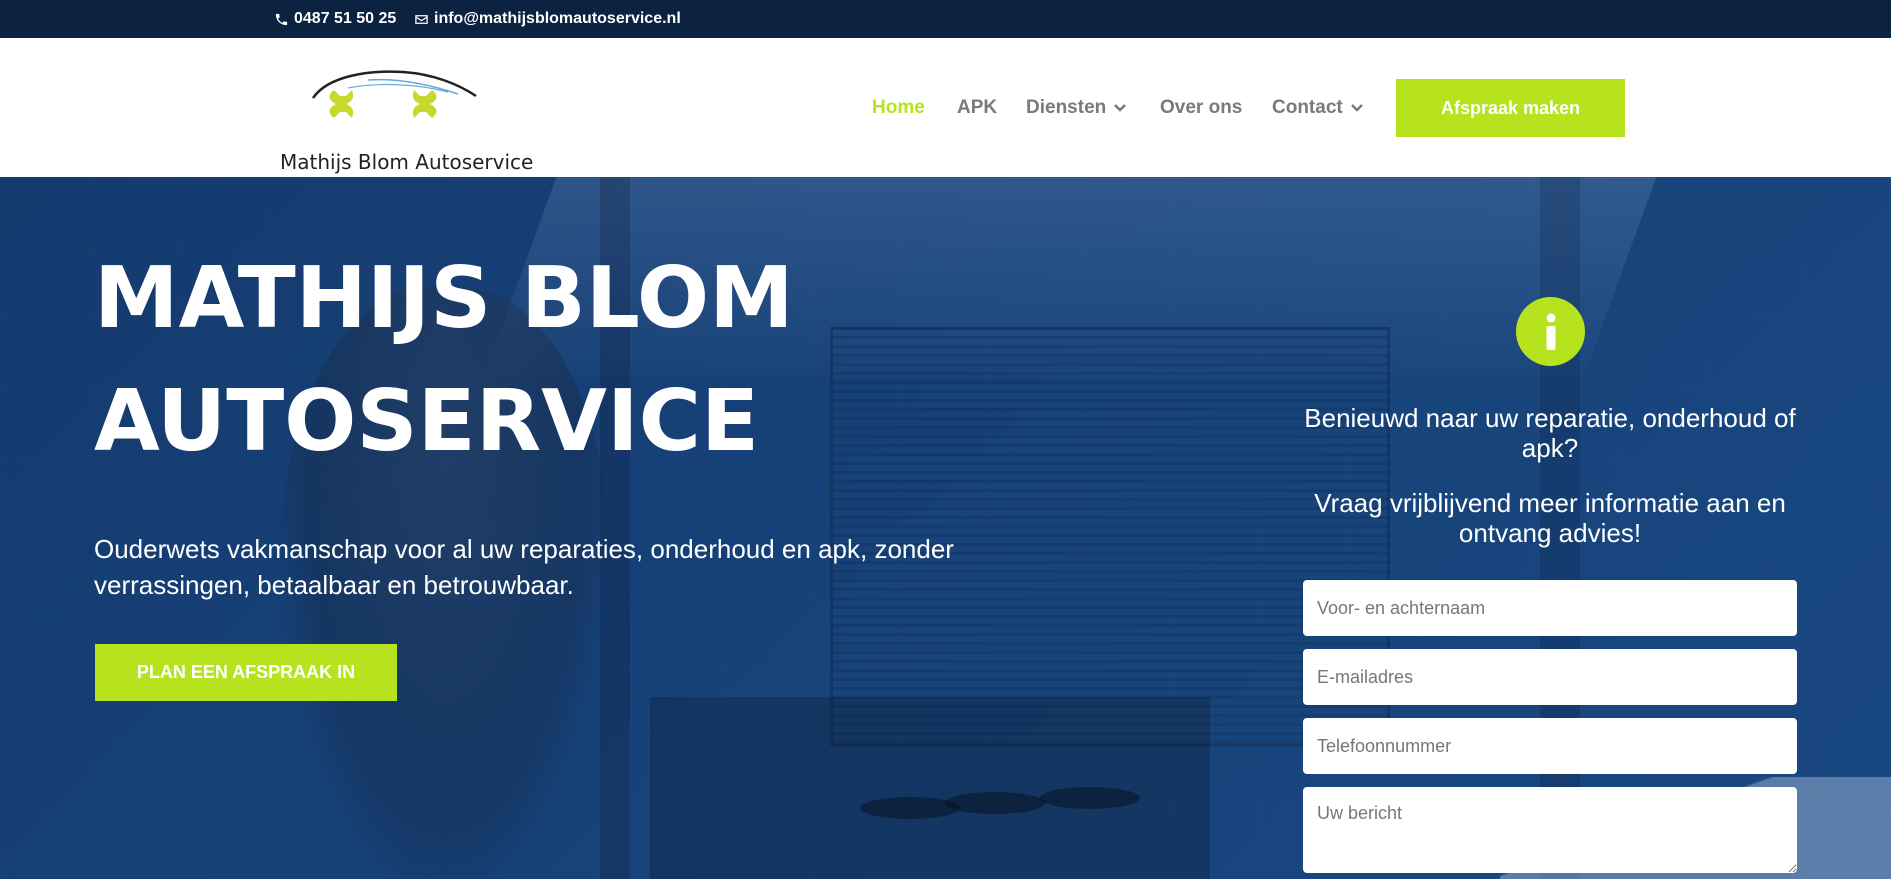  What do you see at coordinates (1550, 608) in the screenshot?
I see `name-input` at bounding box center [1550, 608].